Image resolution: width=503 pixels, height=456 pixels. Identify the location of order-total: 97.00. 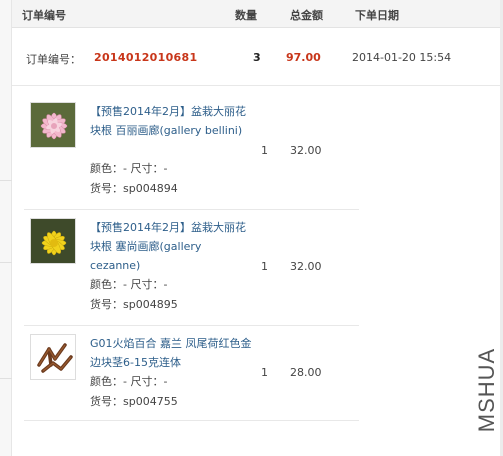
(303, 57).